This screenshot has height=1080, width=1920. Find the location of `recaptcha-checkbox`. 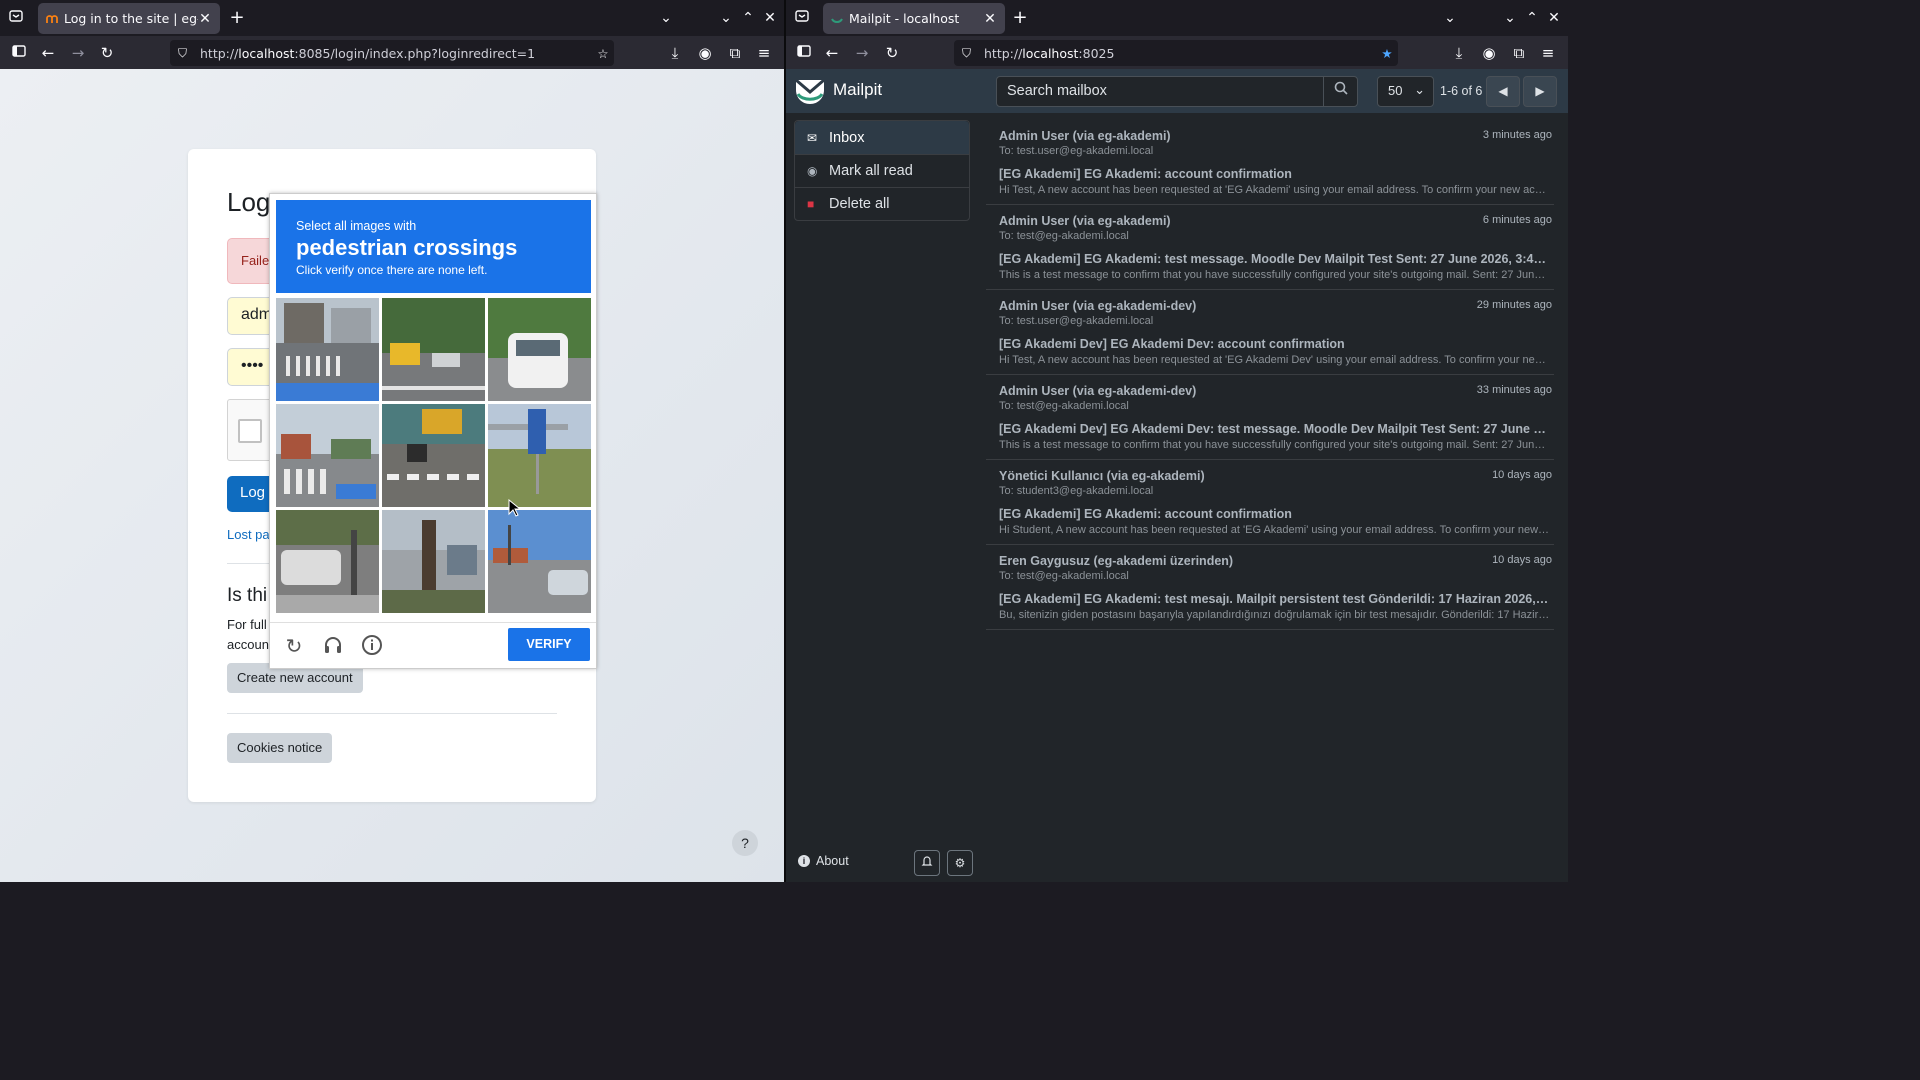

recaptcha-checkbox is located at coordinates (250, 431).